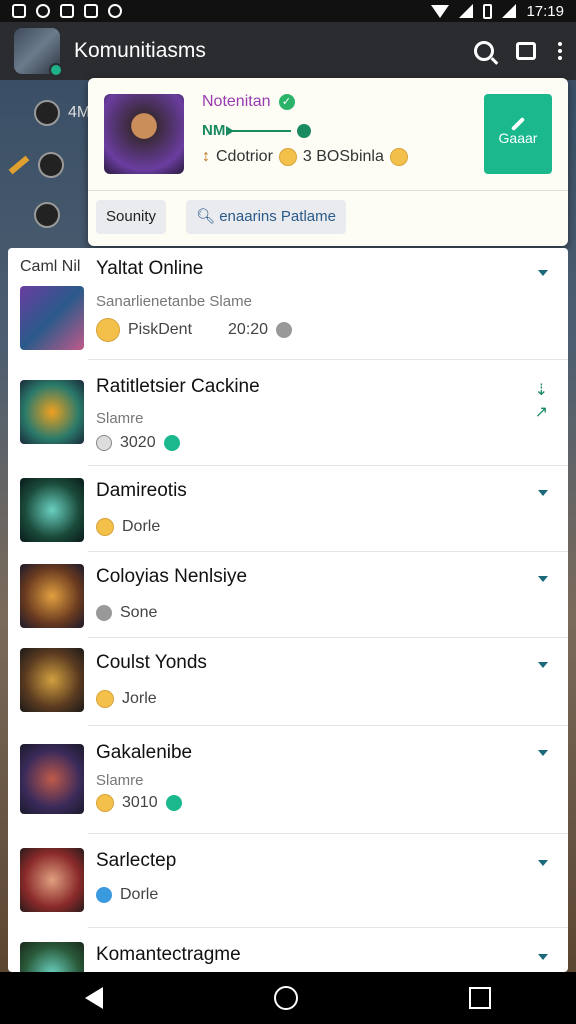  I want to click on game-meta: PiskDent 20:20, so click(194, 330).